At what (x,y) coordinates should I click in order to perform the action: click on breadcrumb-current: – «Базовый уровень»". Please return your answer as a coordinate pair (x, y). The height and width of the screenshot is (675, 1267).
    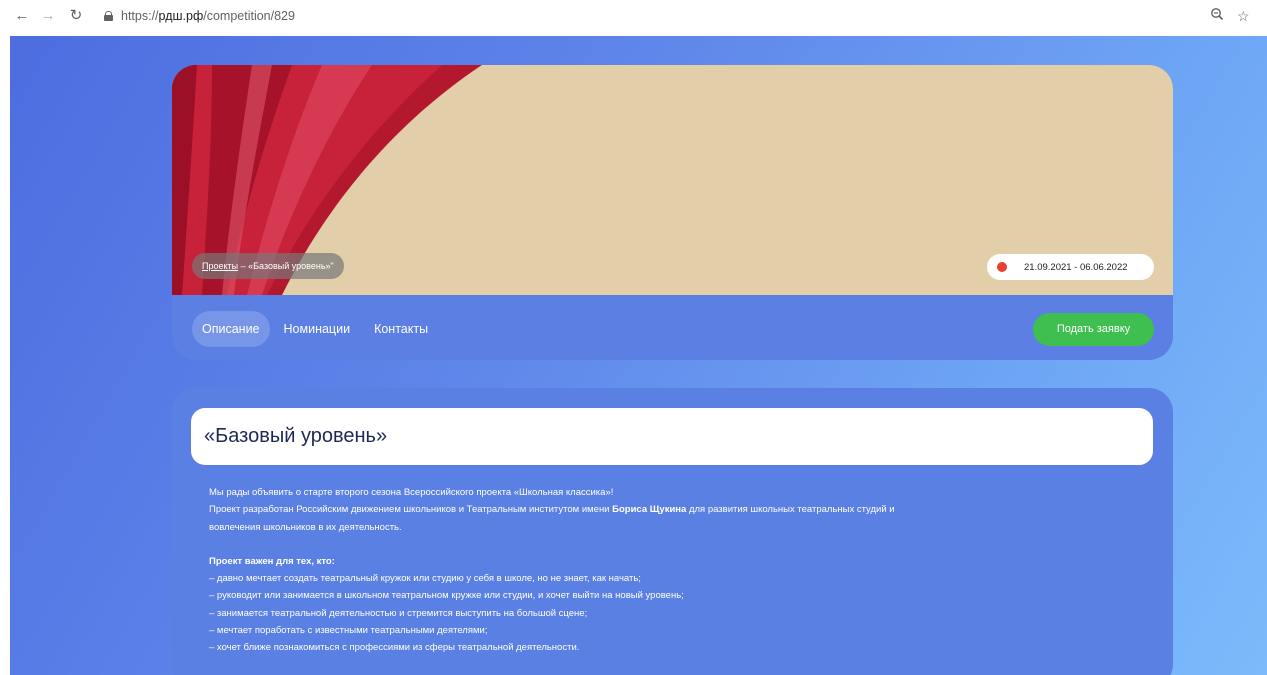
    Looking at the image, I should click on (286, 266).